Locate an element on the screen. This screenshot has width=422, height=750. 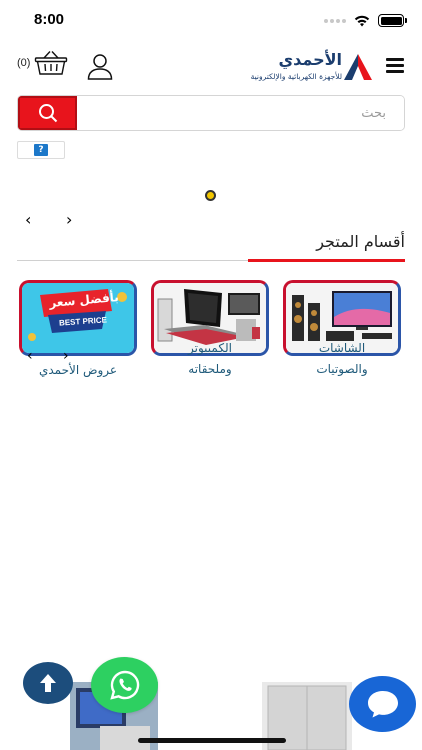
logo-subtitle: للأجهزة الكهربائية والإلكترونية is located at coordinates (296, 76).